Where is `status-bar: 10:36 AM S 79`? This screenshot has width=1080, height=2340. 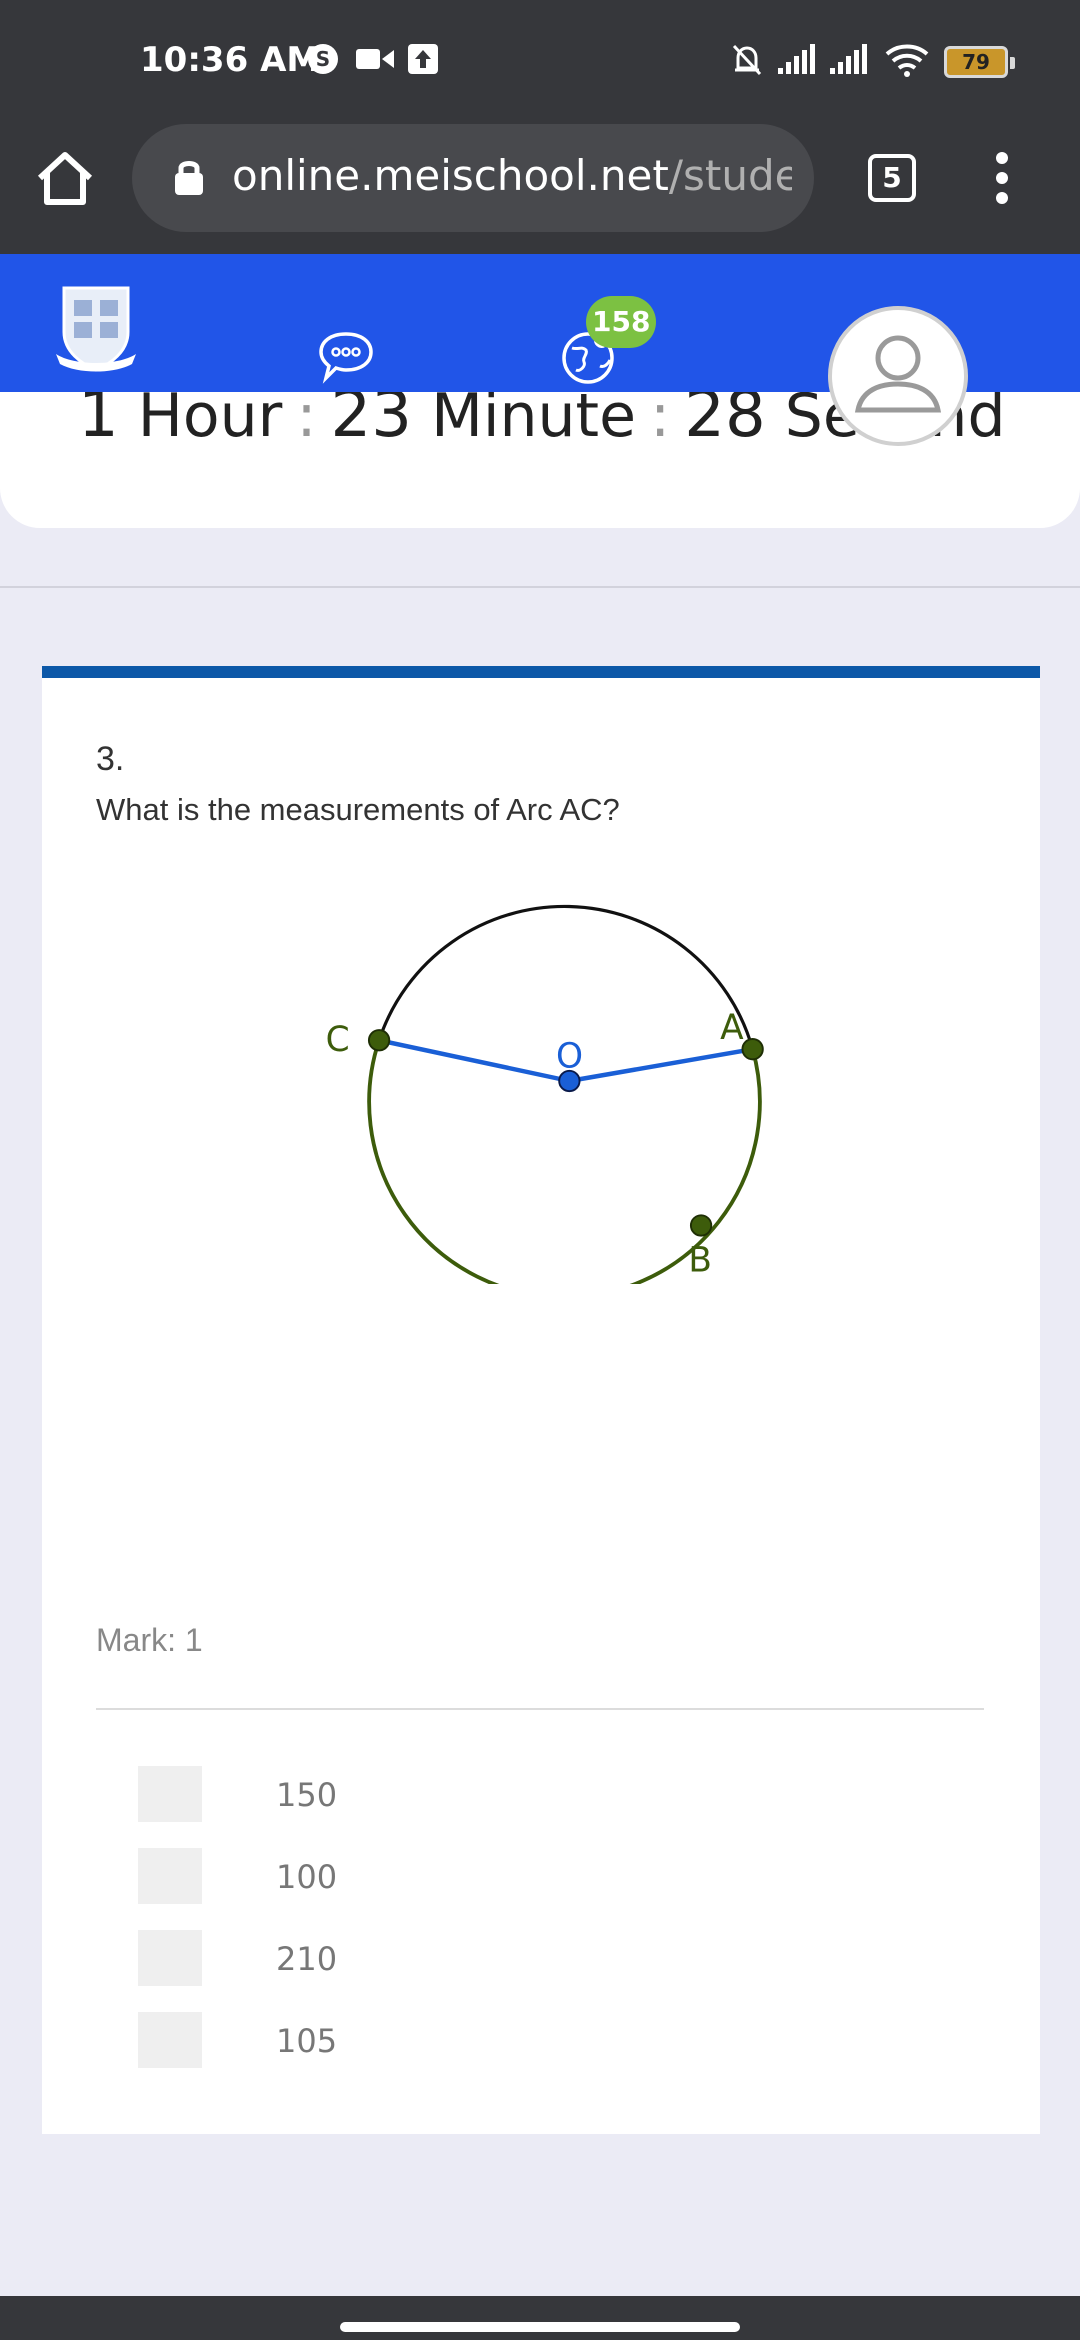
status-bar: 10:36 AM S 79 is located at coordinates (540, 62).